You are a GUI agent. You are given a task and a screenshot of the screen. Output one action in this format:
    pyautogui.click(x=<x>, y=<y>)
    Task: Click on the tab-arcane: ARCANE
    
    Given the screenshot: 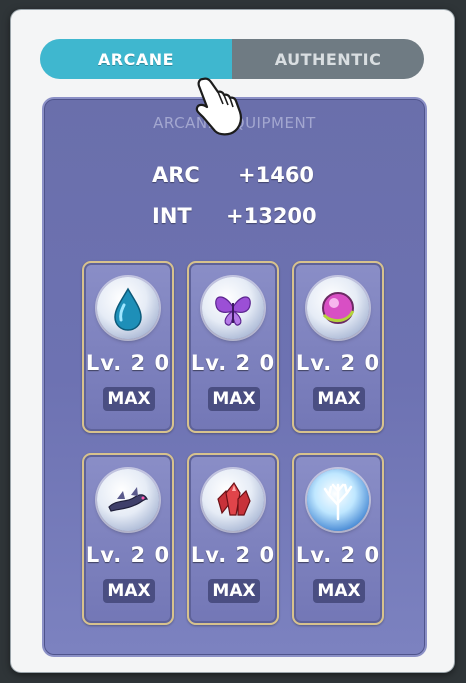 What is the action you would take?
    pyautogui.click(x=136, y=59)
    